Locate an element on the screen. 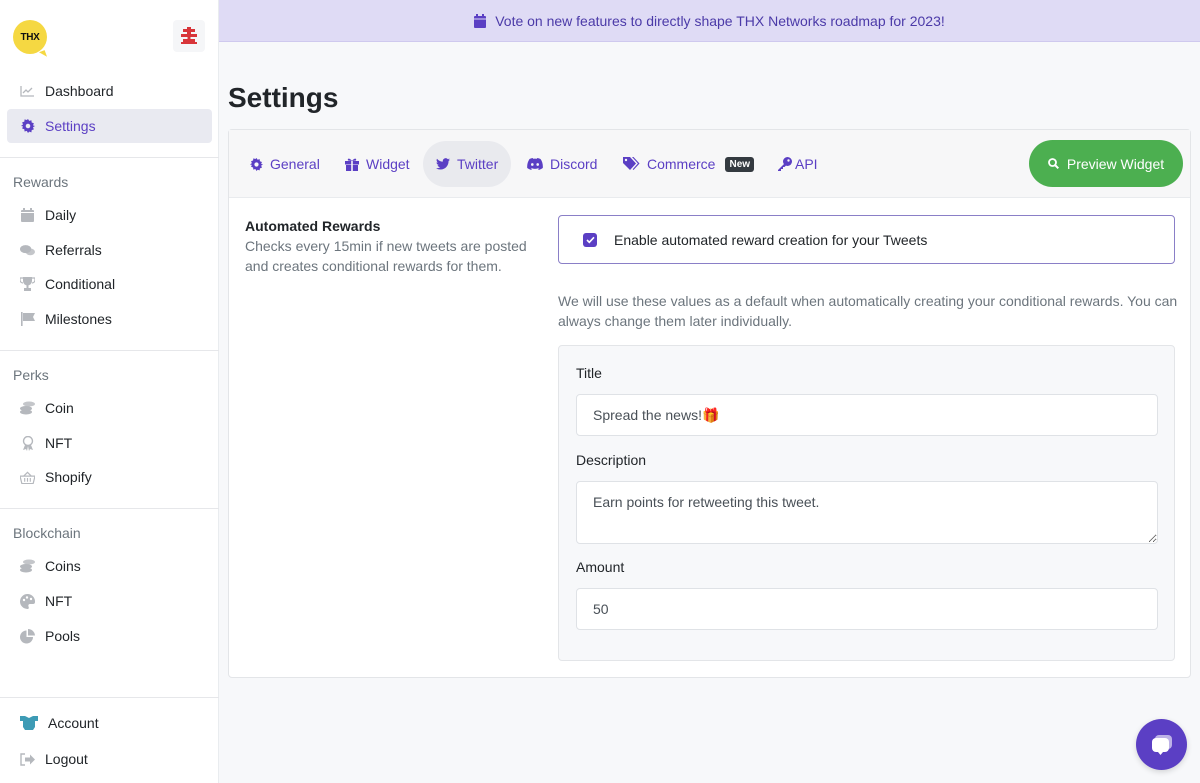 The height and width of the screenshot is (783, 1200). sidebar-item-milestones: Milestones is located at coordinates (109, 319).